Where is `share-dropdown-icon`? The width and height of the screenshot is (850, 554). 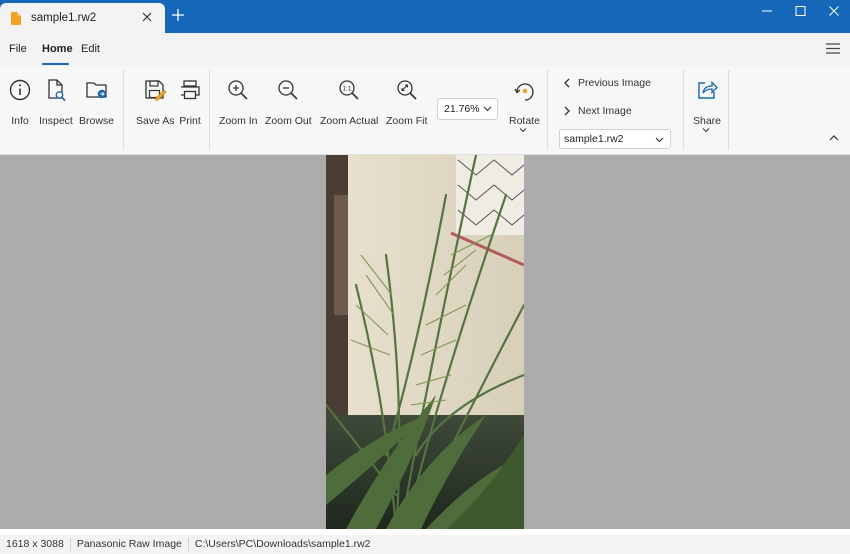
share-dropdown-icon is located at coordinates (706, 130).